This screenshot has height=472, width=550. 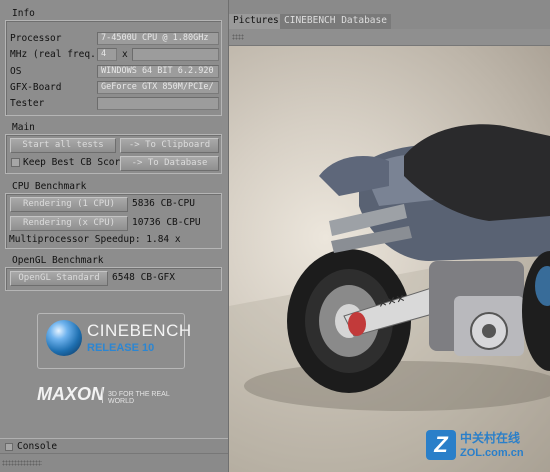 I want to click on console-label: Console, so click(x=37, y=446).